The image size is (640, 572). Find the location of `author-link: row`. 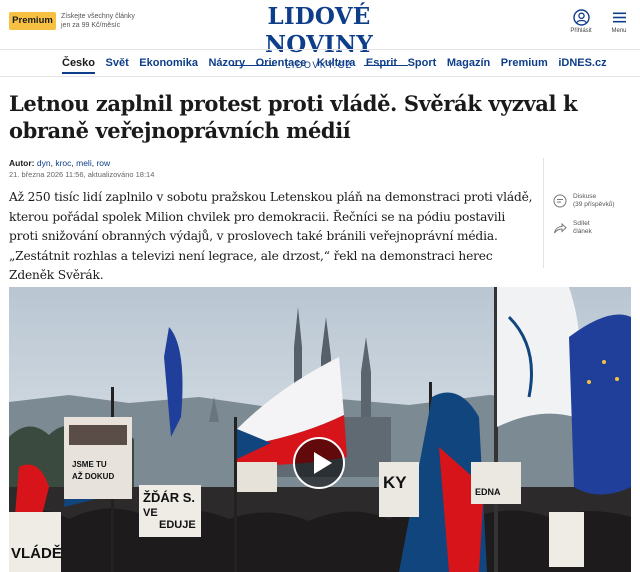

author-link: row is located at coordinates (103, 163).